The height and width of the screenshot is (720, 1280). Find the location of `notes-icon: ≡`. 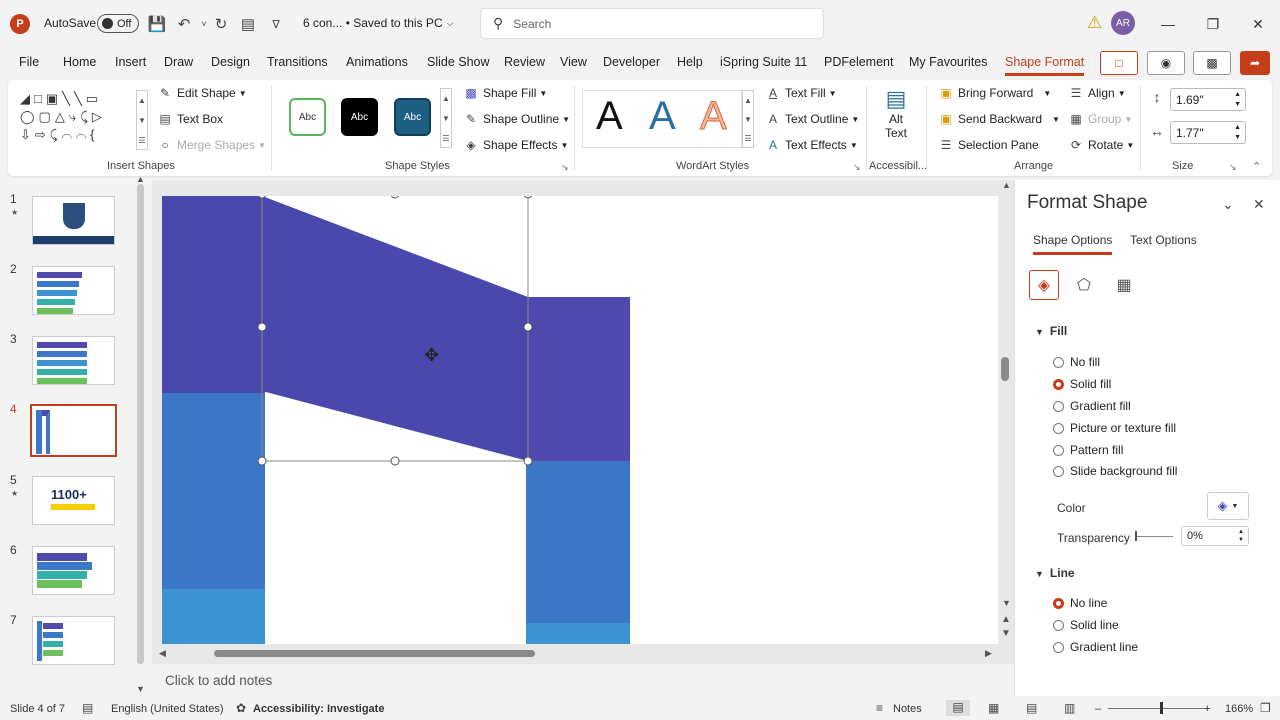

notes-icon: ≡ is located at coordinates (879, 708).